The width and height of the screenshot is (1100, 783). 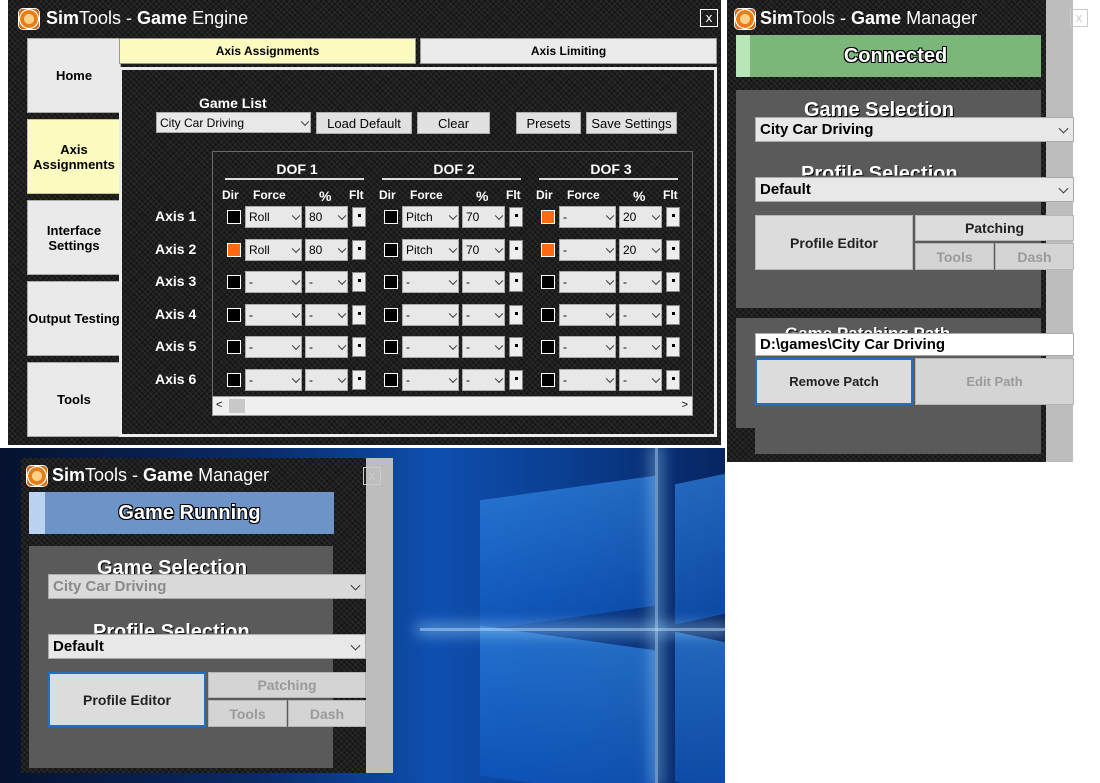 What do you see at coordinates (685, 405) in the screenshot?
I see `scroll-right-arrow-icon: >` at bounding box center [685, 405].